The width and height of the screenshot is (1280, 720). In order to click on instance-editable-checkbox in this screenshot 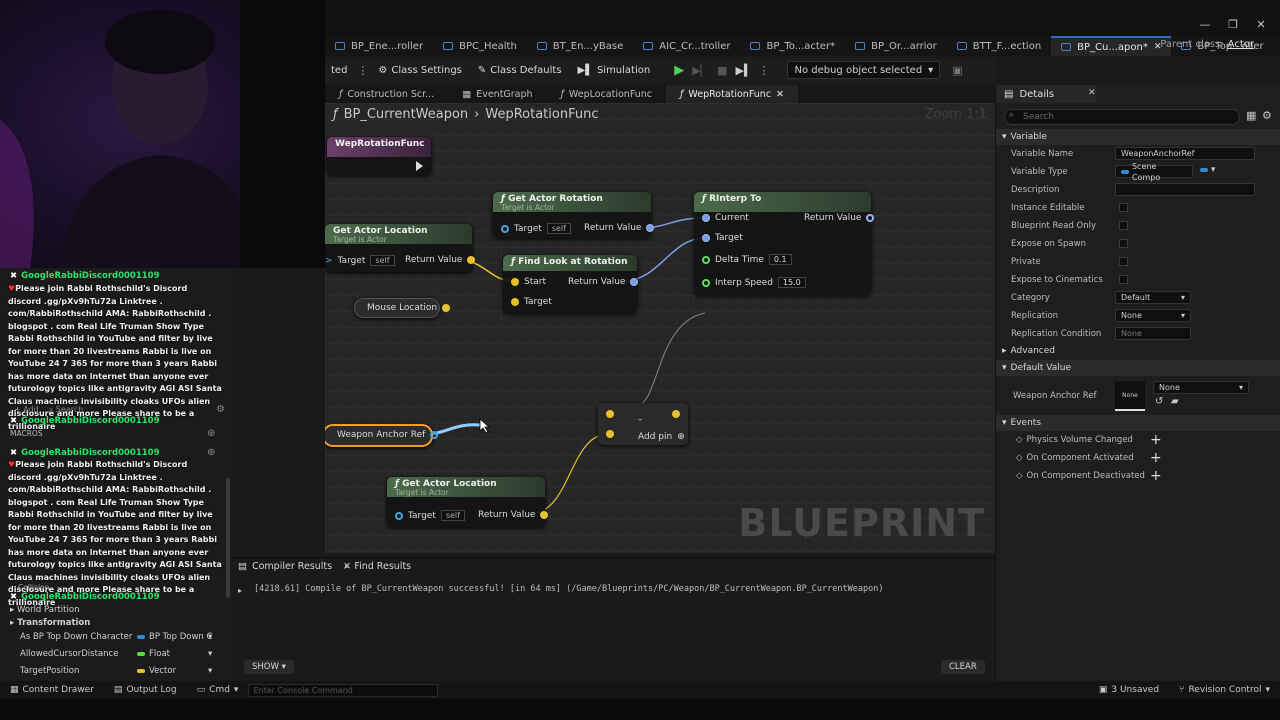, I will do `click(1123, 207)`.